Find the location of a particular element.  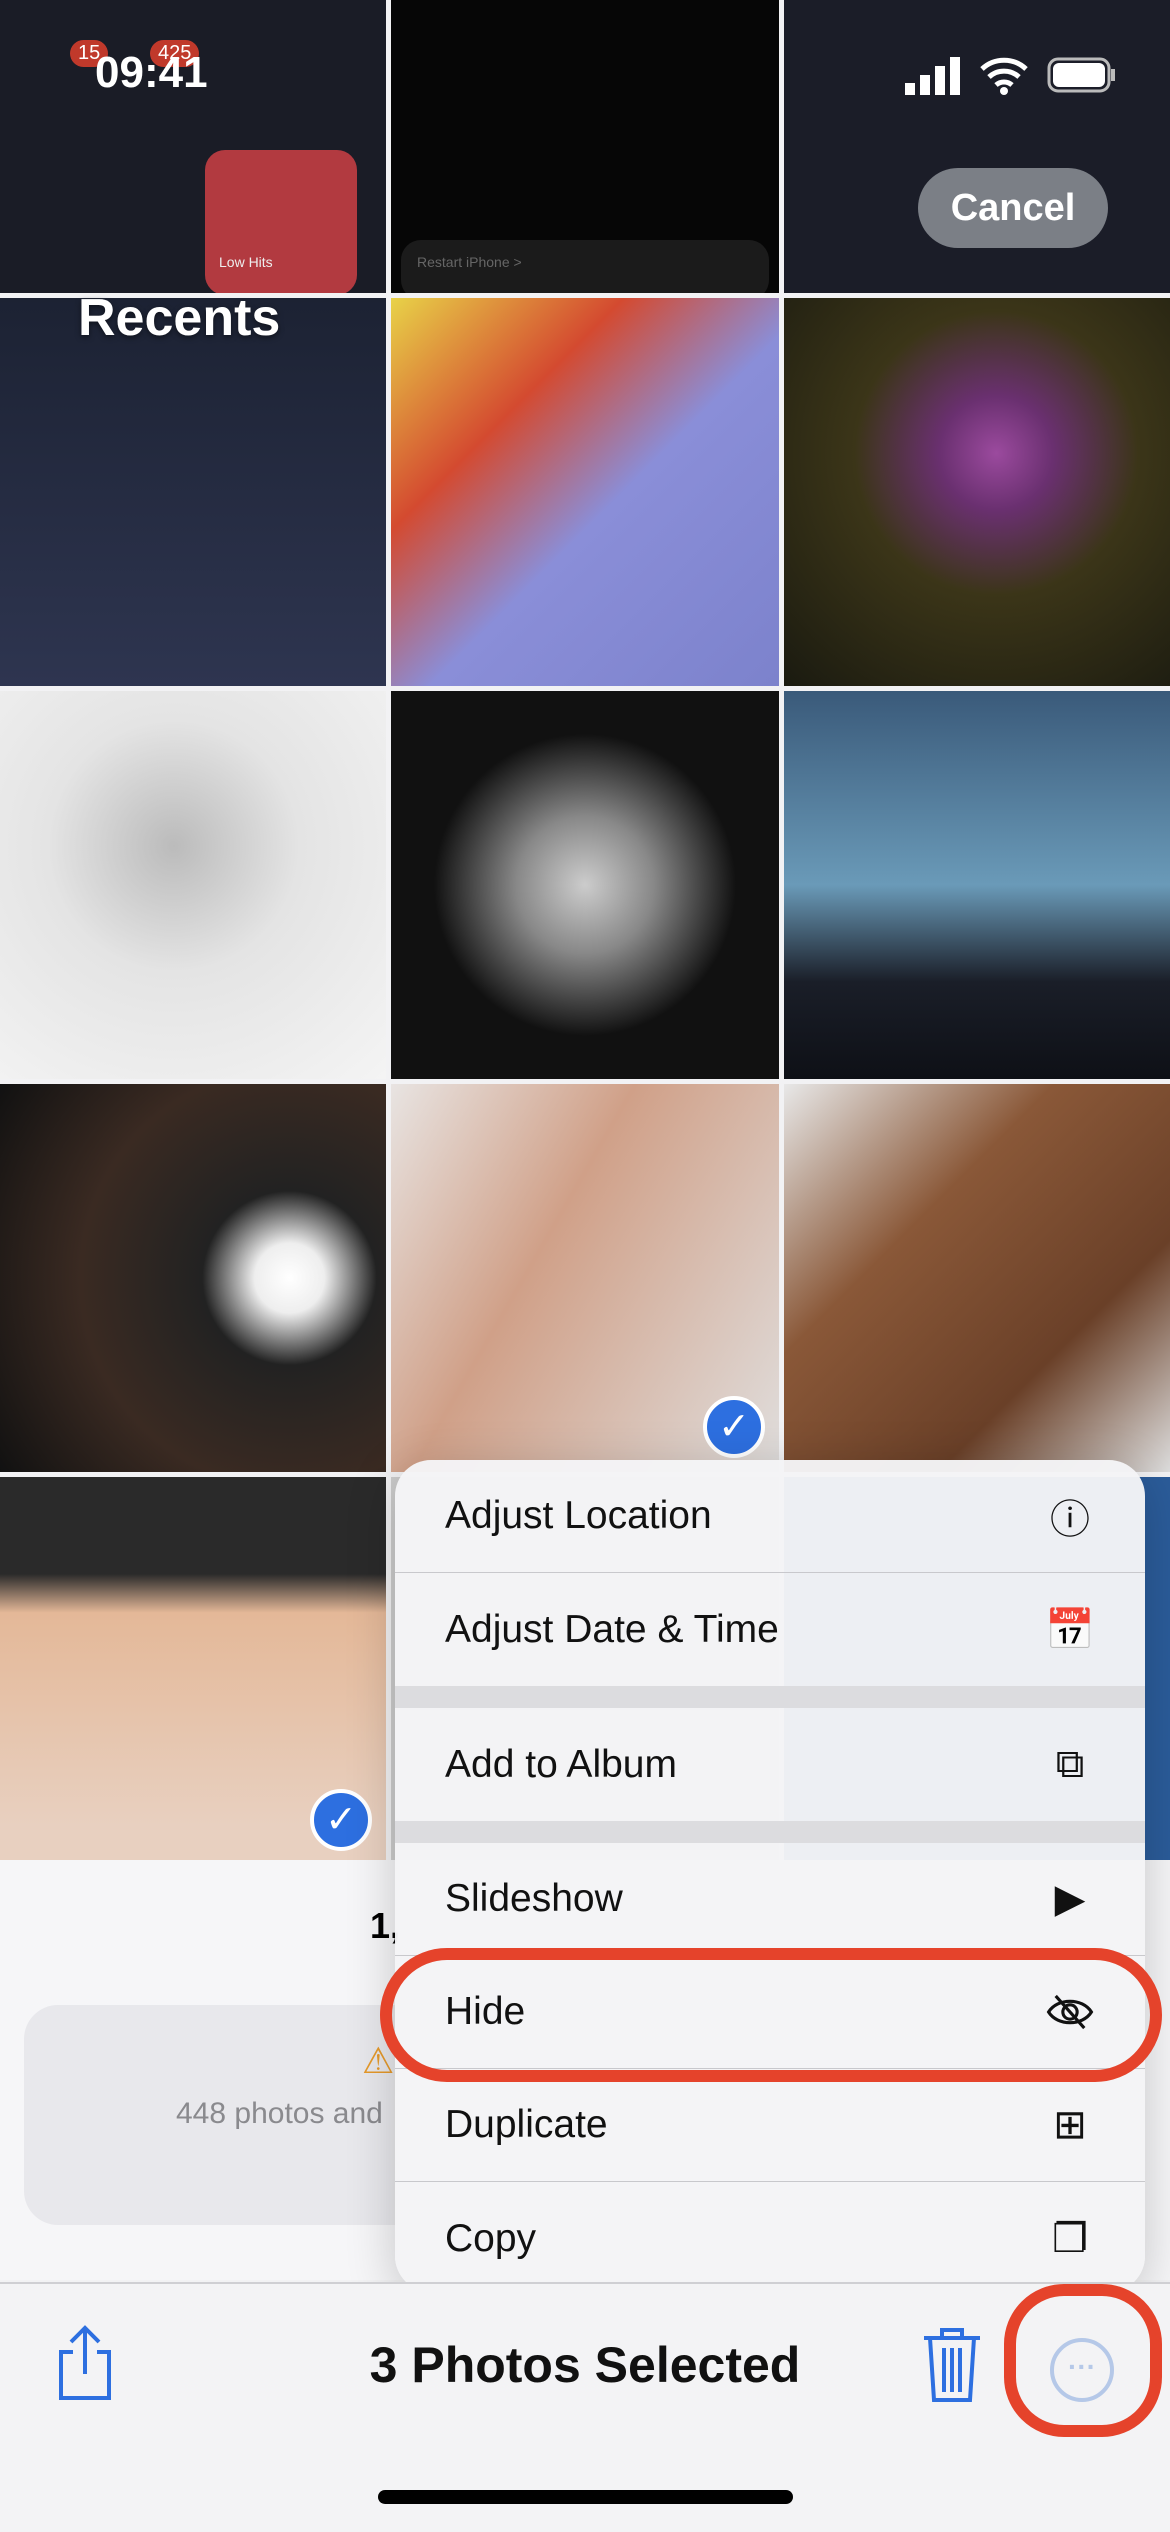

menu-item-copy: Copy ❐ is located at coordinates (770, 2237).